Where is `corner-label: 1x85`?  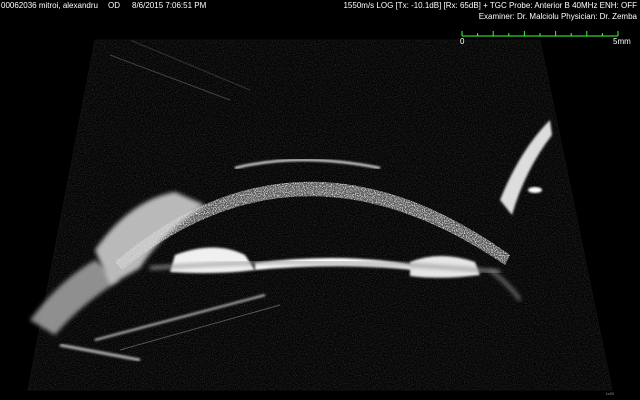
corner-label: 1x85 is located at coordinates (609, 393).